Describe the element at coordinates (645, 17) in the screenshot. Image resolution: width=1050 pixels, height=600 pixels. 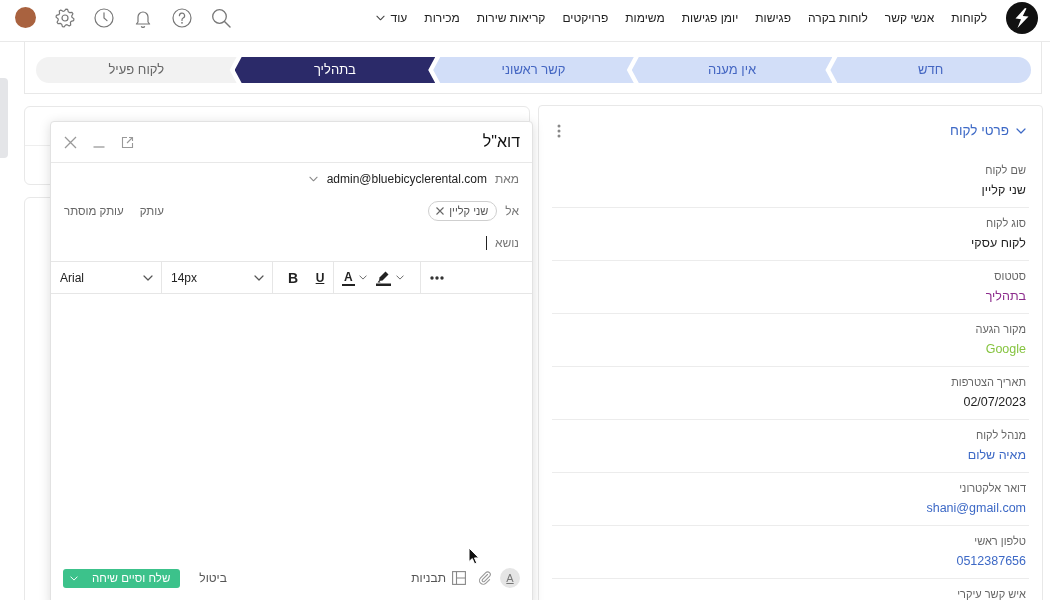
I see `nav-item: משימות` at that location.